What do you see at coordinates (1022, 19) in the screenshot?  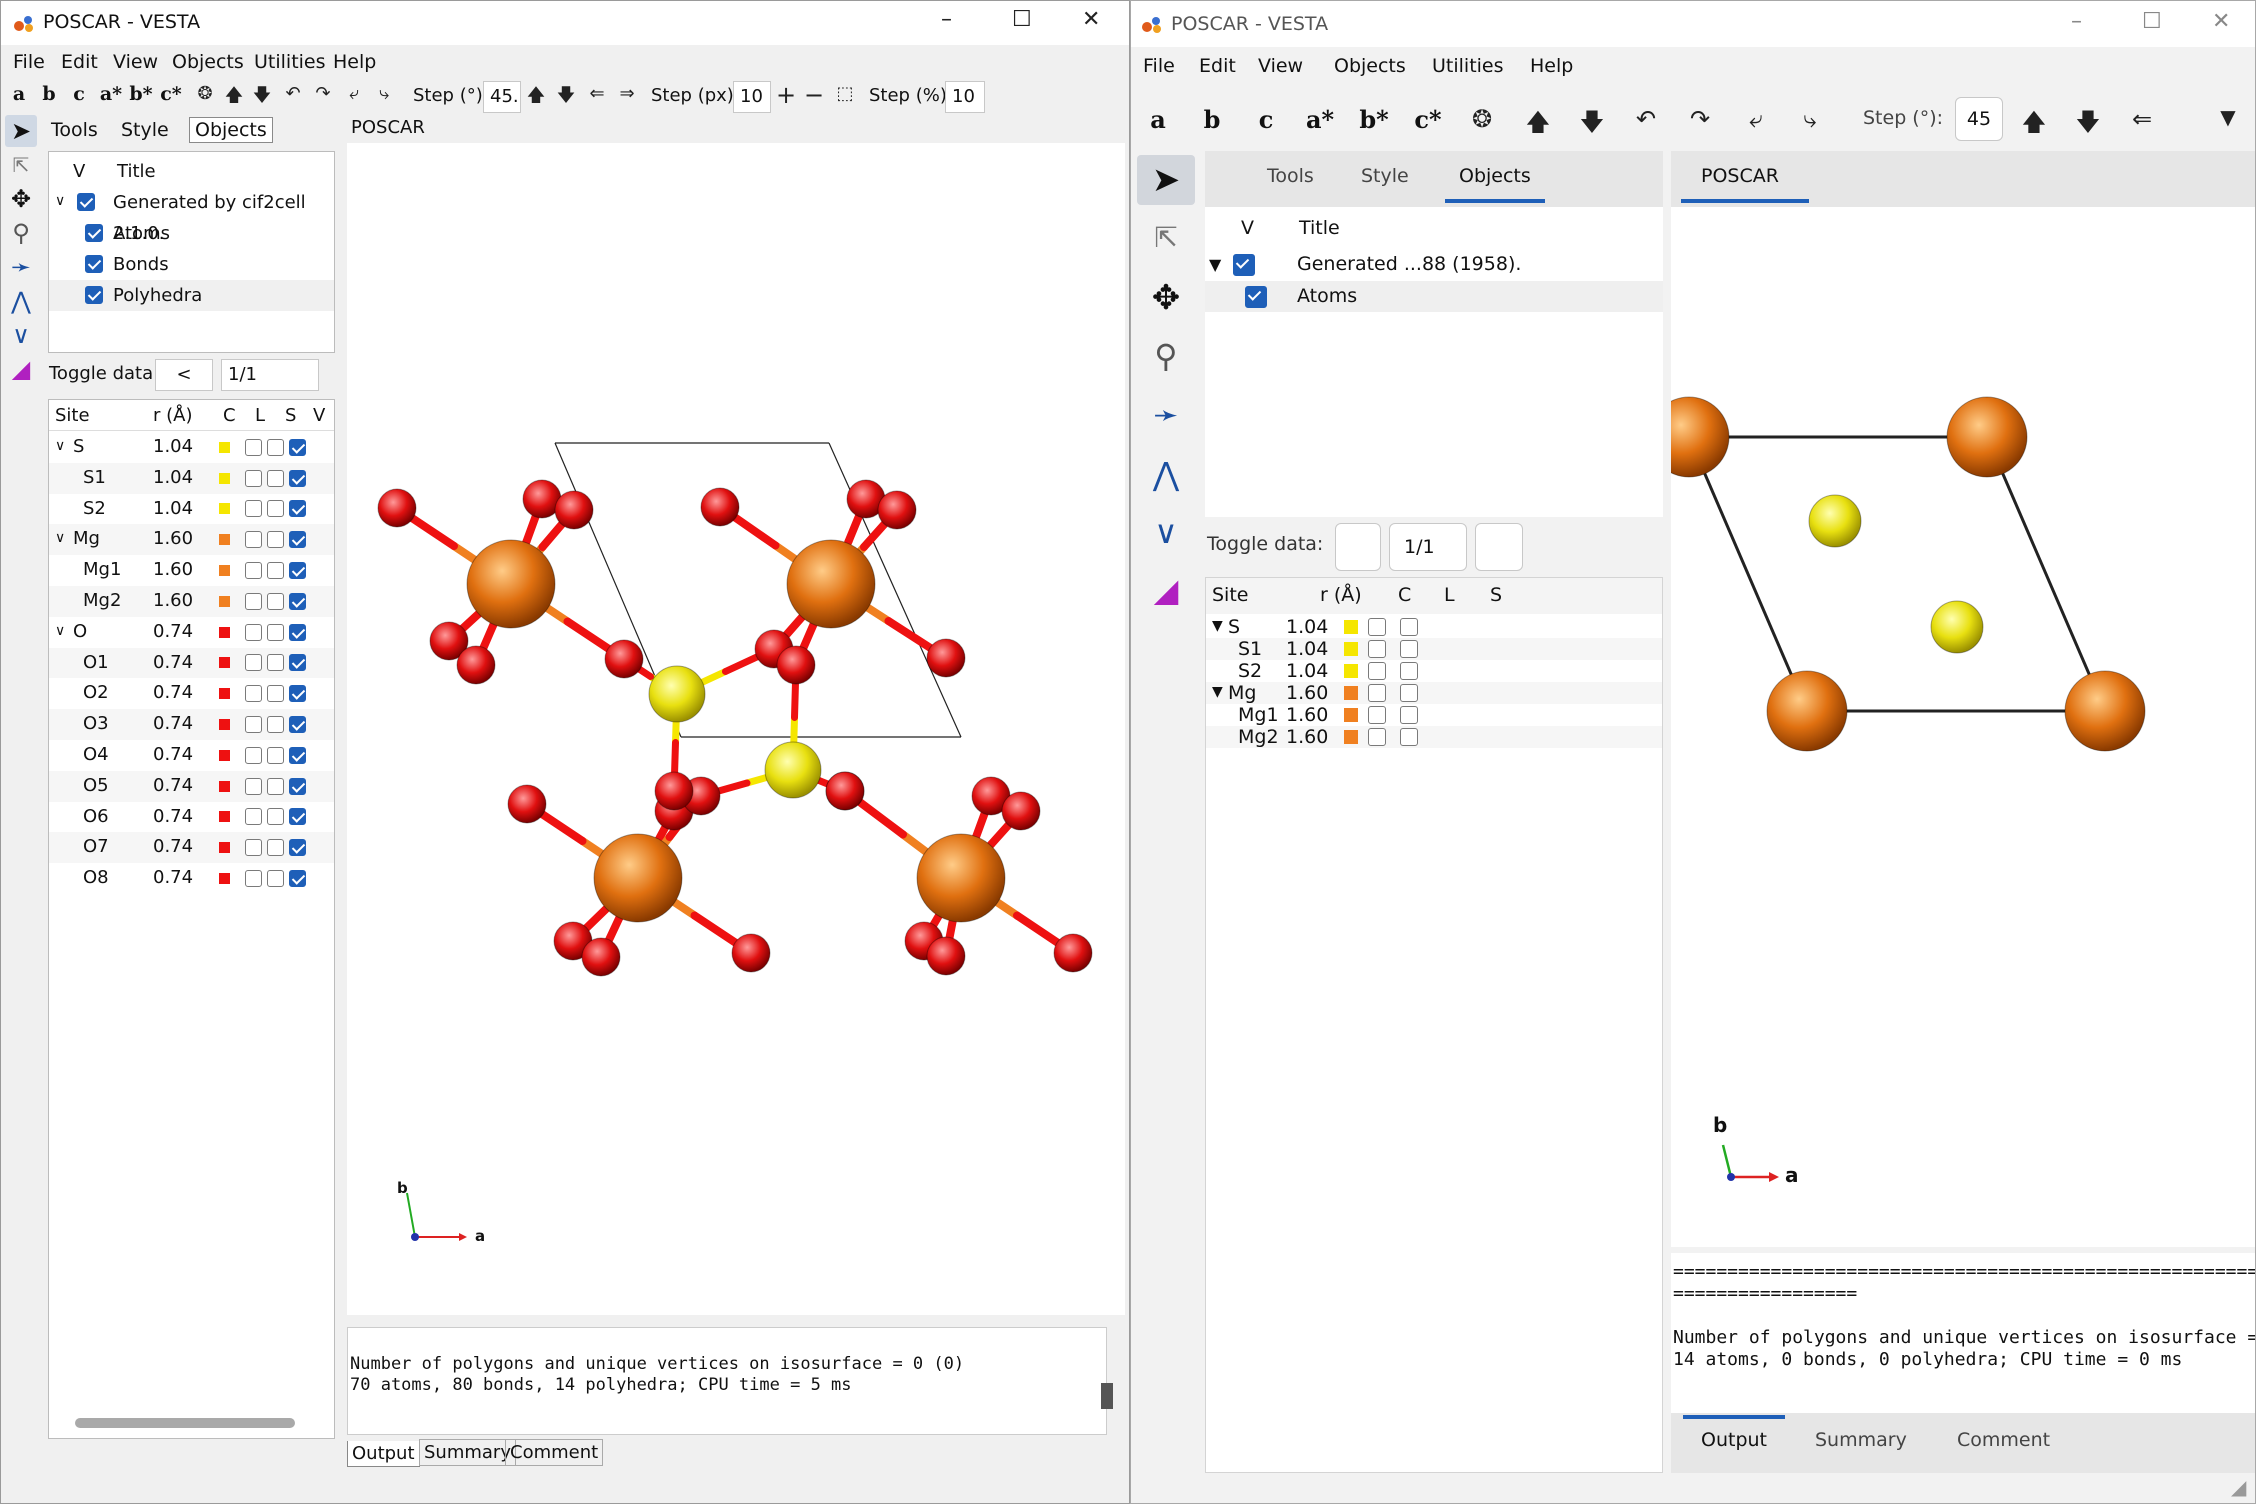 I see `maximize-button: ☐` at bounding box center [1022, 19].